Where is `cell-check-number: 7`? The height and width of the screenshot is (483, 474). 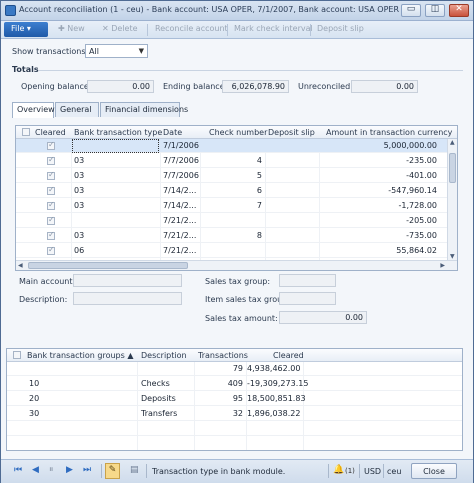
cell-check-number: 7 is located at coordinates (234, 205).